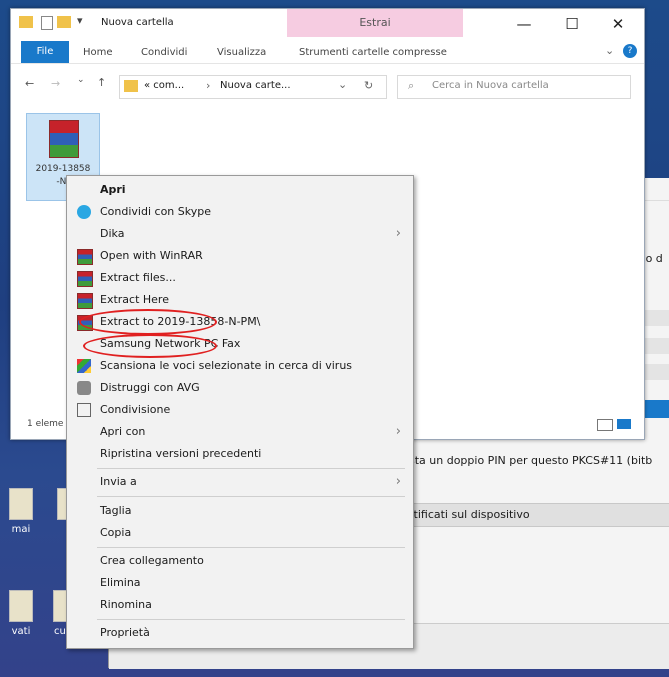  Describe the element at coordinates (342, 84) in the screenshot. I see `address-dropdown-icon: ⌄` at that location.